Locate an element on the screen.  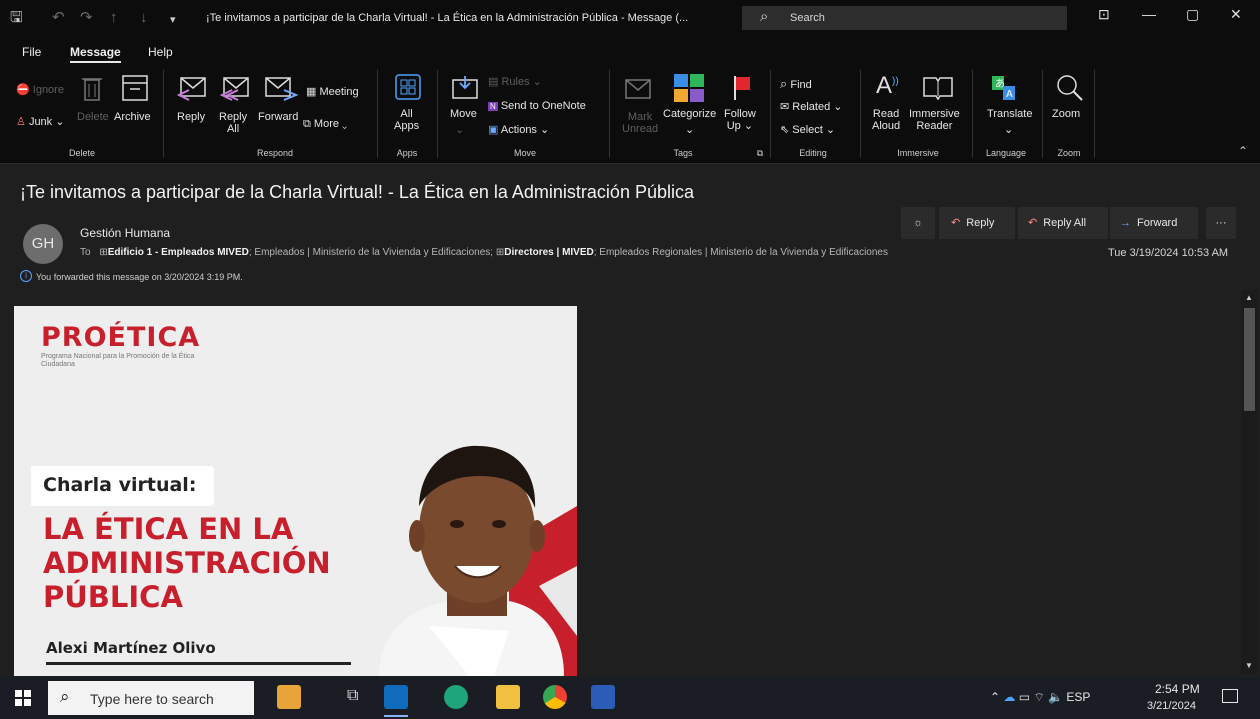
recipient-group-2: Directores | MIVED is located at coordinates (549, 252).